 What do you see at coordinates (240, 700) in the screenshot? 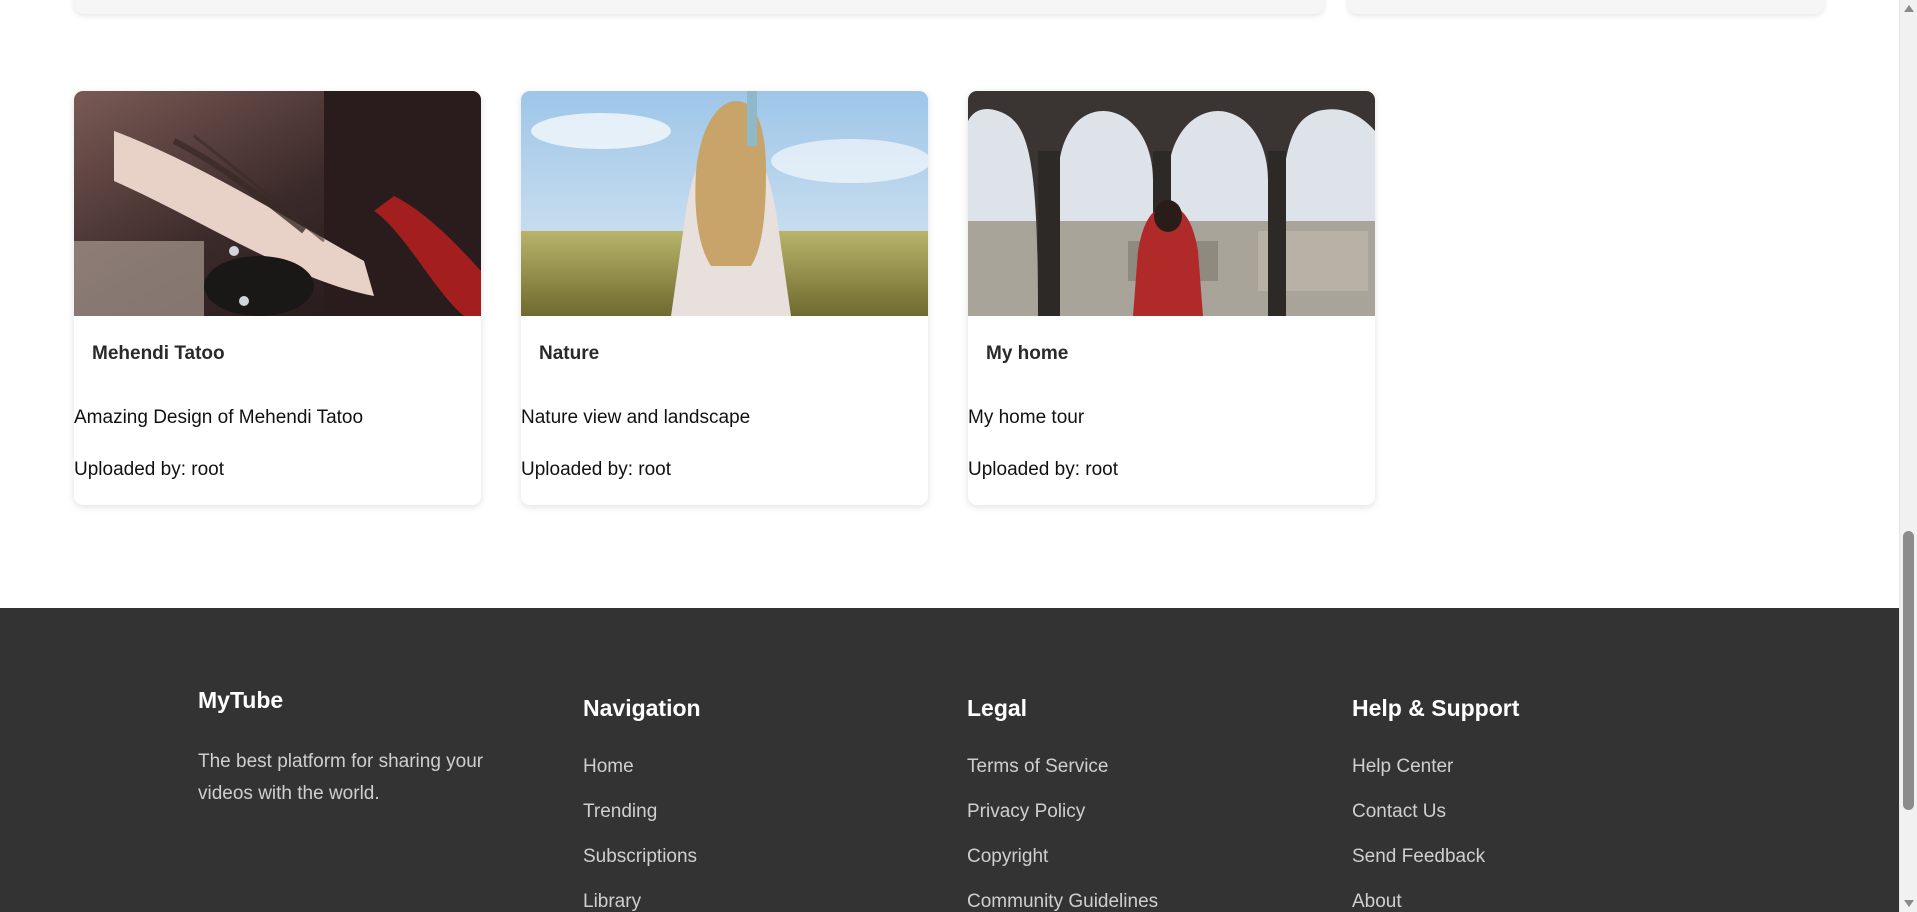
I see `footer-logo-text: MyTube` at bounding box center [240, 700].